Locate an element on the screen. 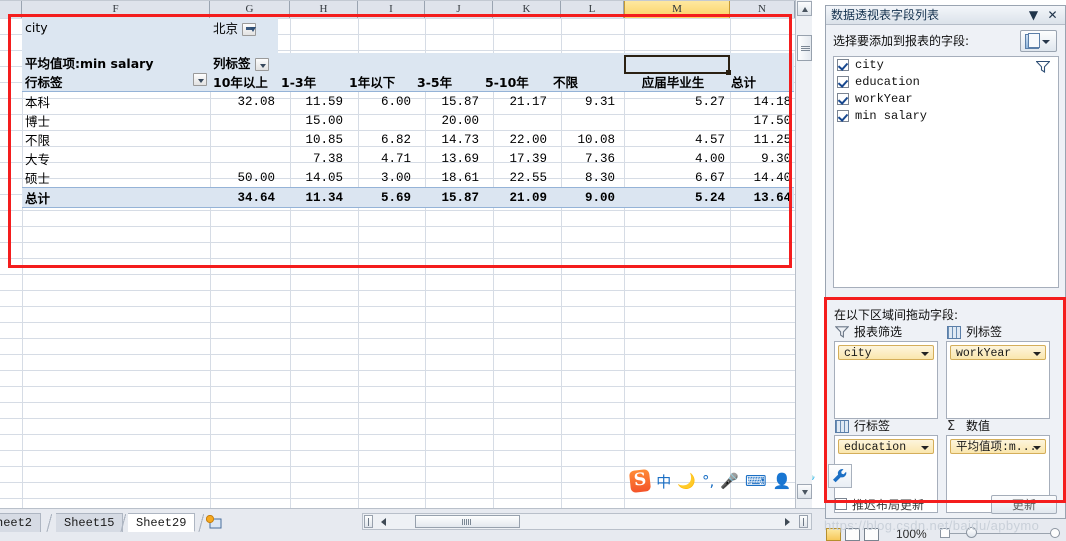 This screenshot has height=541, width=1066. update-button: 更新 is located at coordinates (1024, 504).